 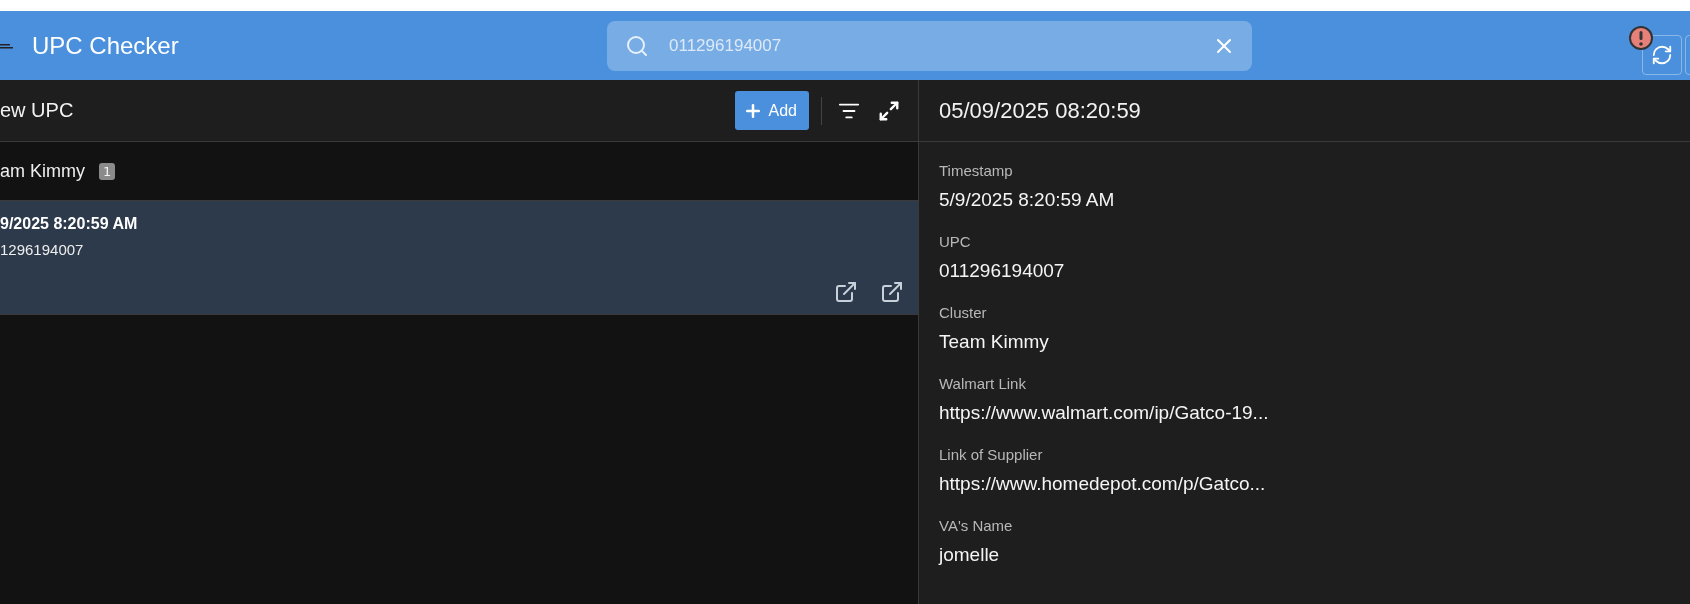 I want to click on alert-icon, so click(x=1641, y=38).